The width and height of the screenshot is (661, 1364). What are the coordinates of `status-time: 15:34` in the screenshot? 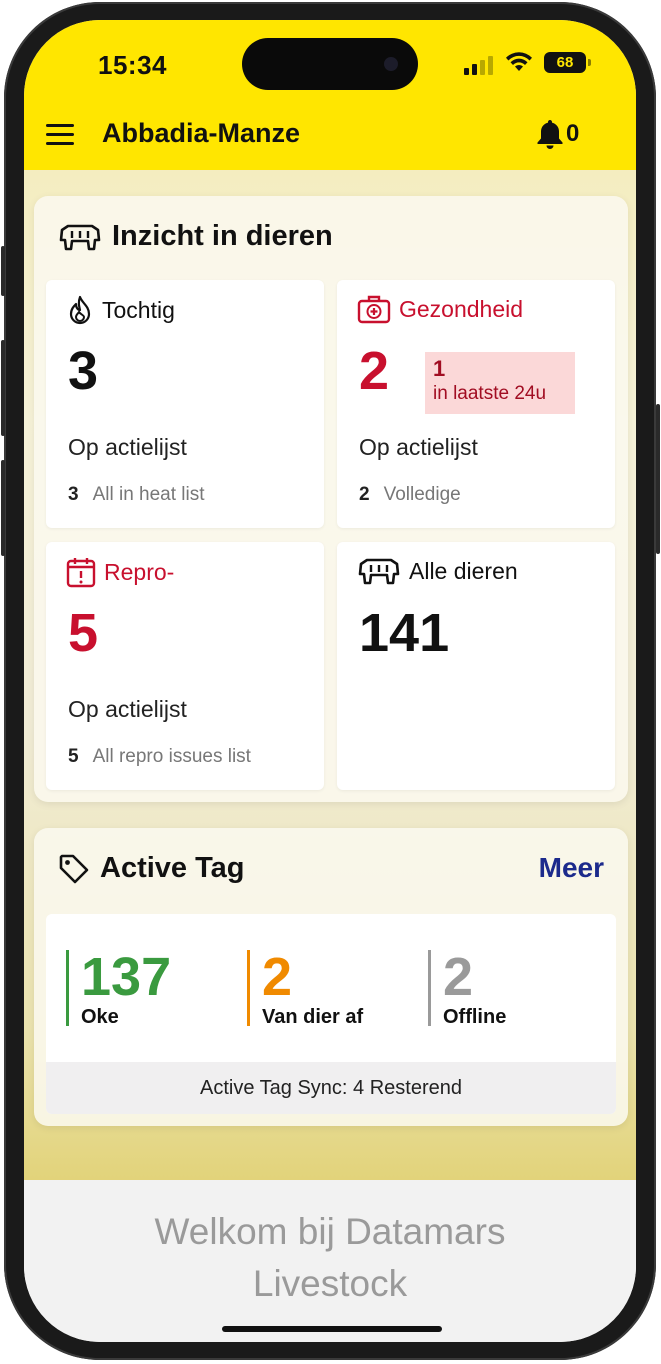 It's located at (132, 65).